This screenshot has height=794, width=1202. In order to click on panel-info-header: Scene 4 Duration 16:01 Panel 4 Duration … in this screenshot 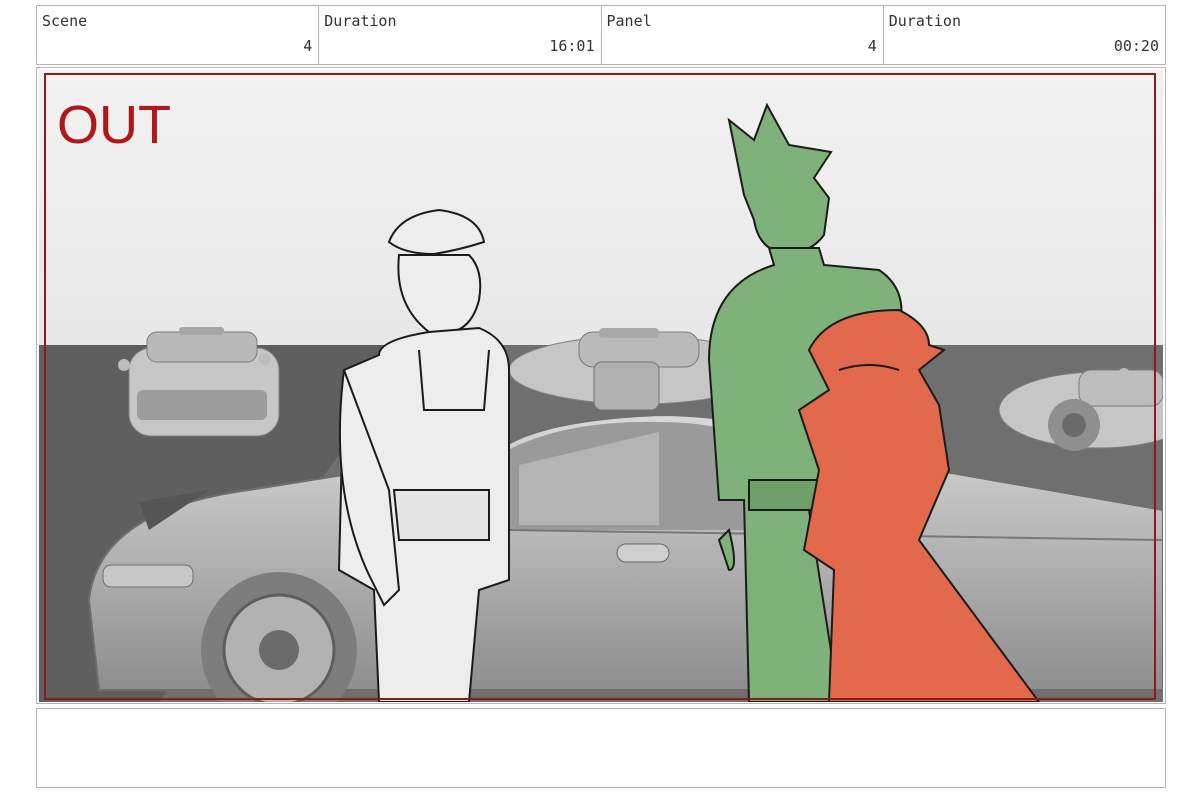, I will do `click(601, 35)`.